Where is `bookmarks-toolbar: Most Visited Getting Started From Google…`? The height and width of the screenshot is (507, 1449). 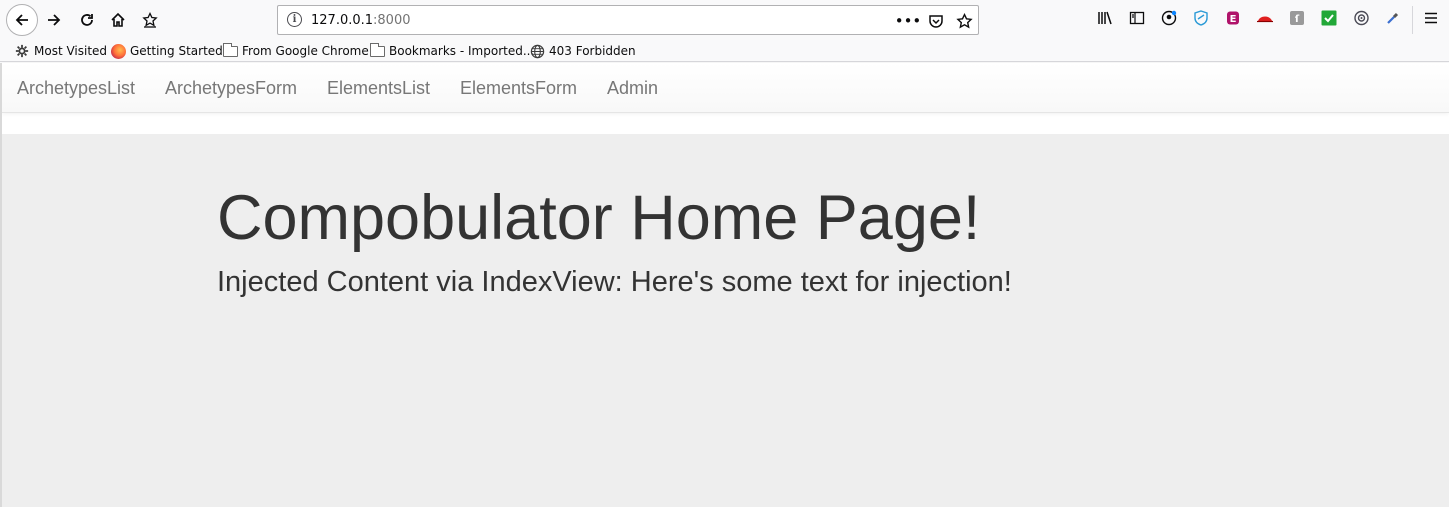 bookmarks-toolbar: Most Visited Getting Started From Google… is located at coordinates (724, 51).